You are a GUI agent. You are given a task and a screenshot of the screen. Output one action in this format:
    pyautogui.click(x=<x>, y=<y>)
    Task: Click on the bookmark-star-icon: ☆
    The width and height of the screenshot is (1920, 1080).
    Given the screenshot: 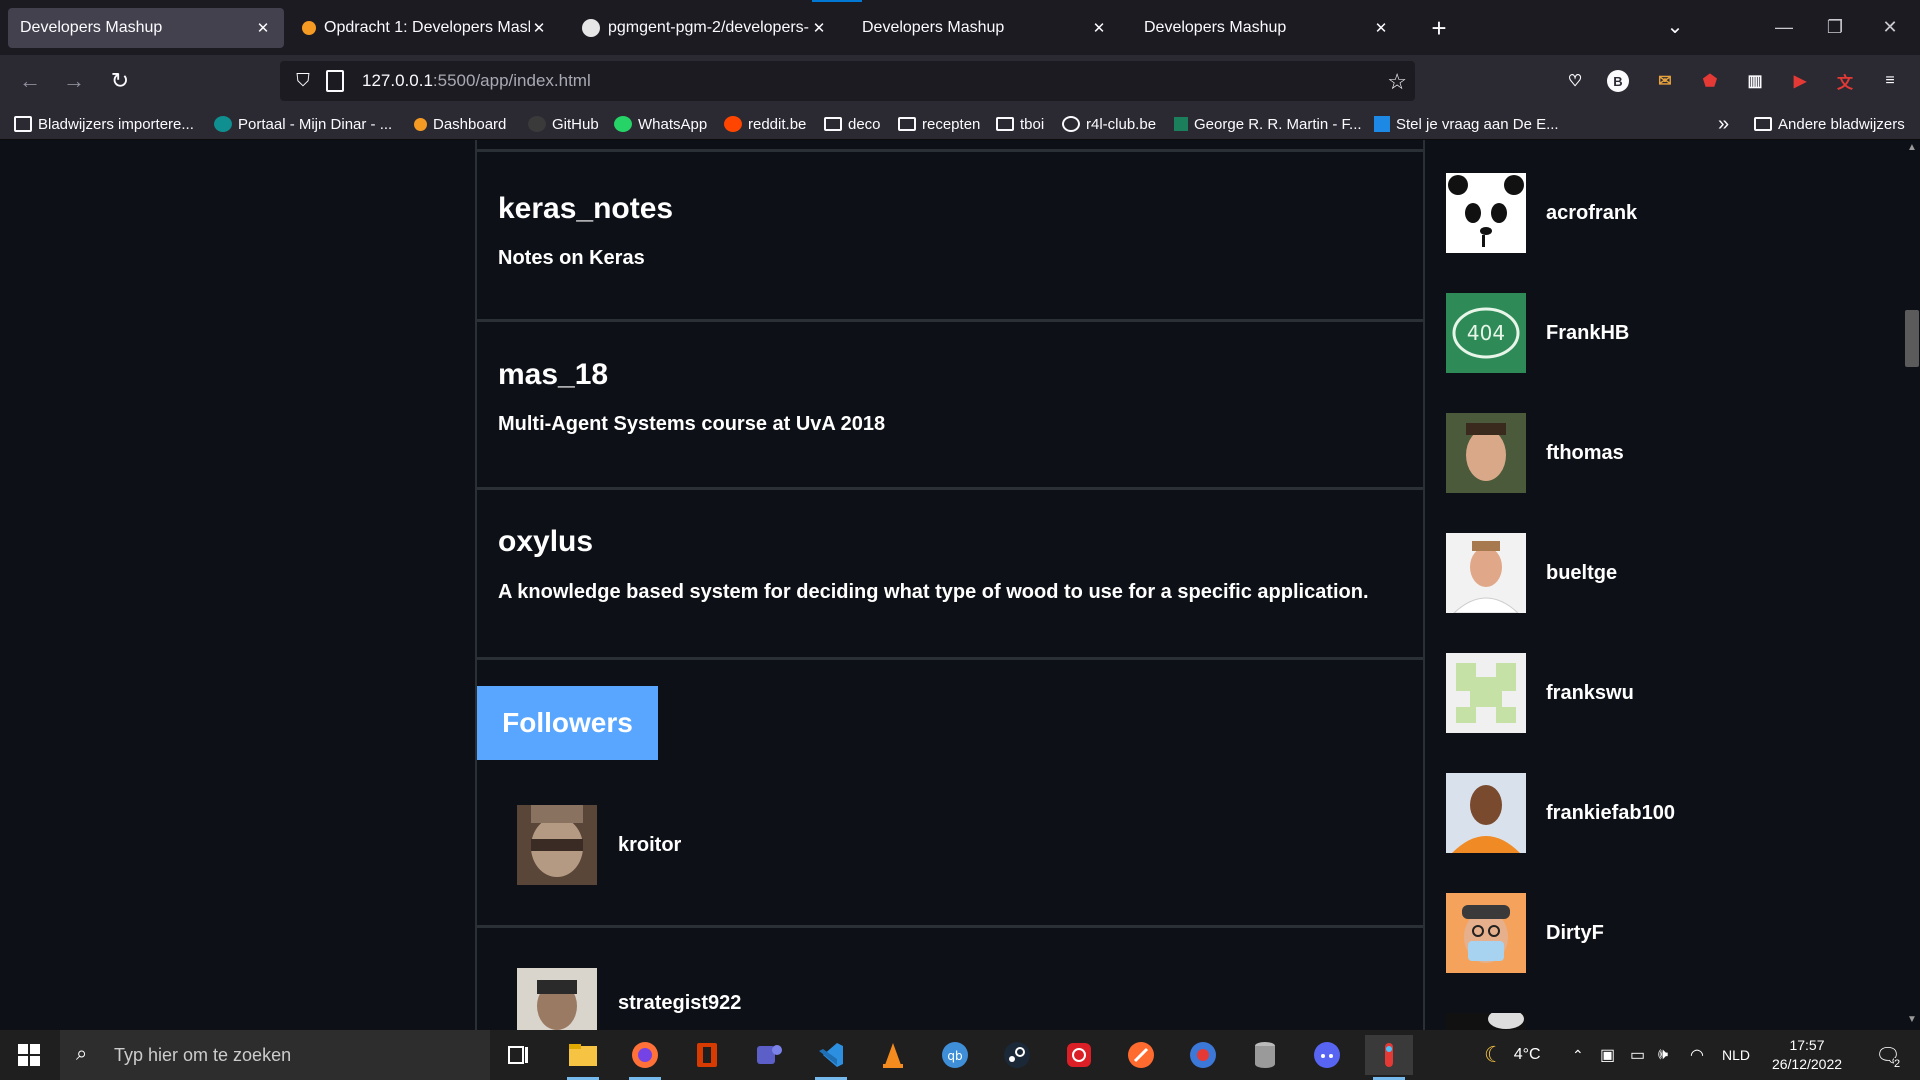 What is the action you would take?
    pyautogui.click(x=1397, y=82)
    